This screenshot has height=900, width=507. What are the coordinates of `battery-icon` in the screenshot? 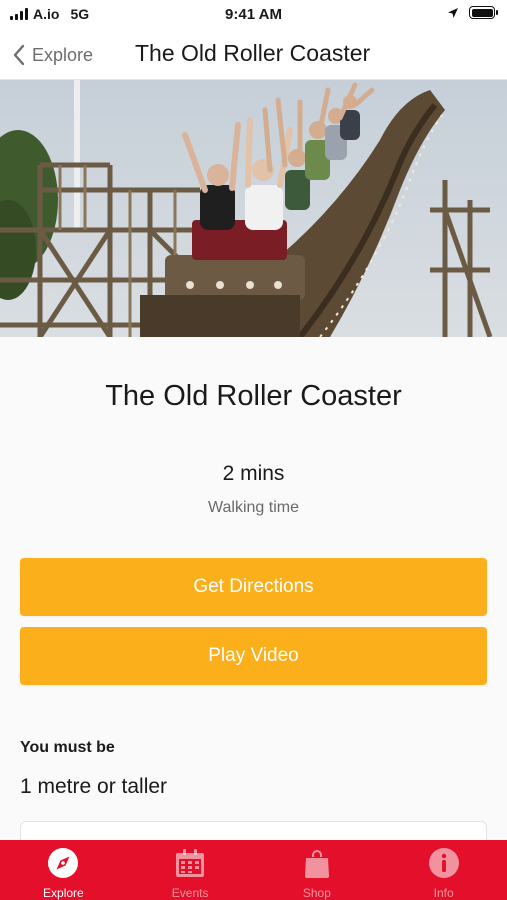 It's located at (483, 12).